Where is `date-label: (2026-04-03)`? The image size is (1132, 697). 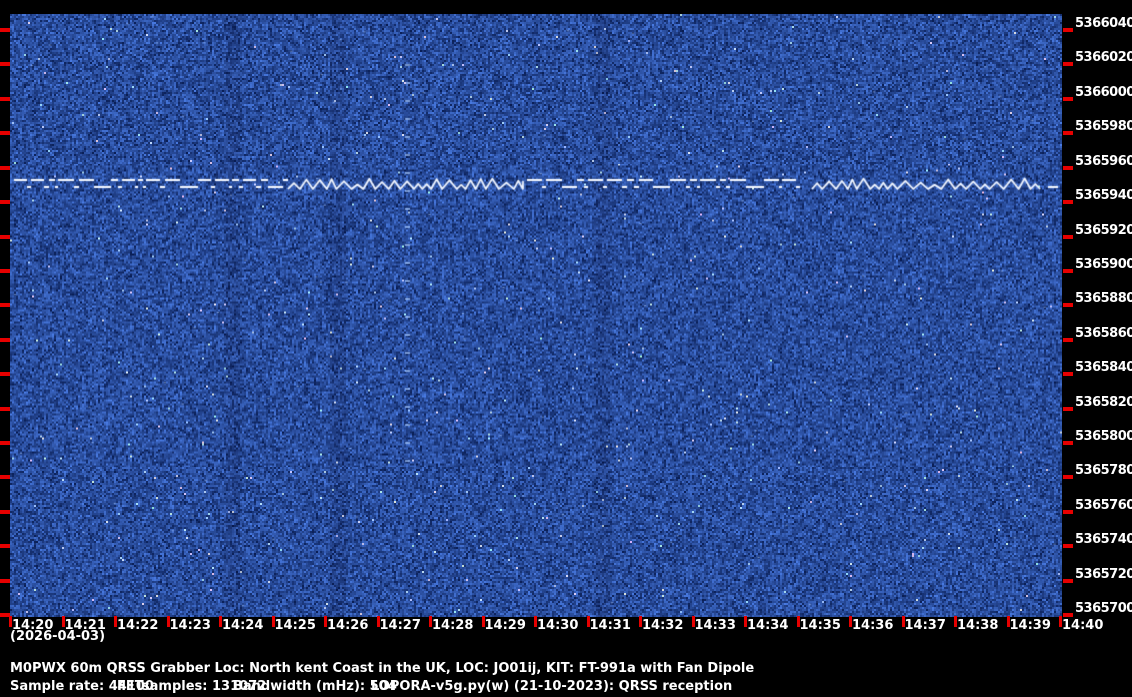 date-label: (2026-04-03) is located at coordinates (58, 636).